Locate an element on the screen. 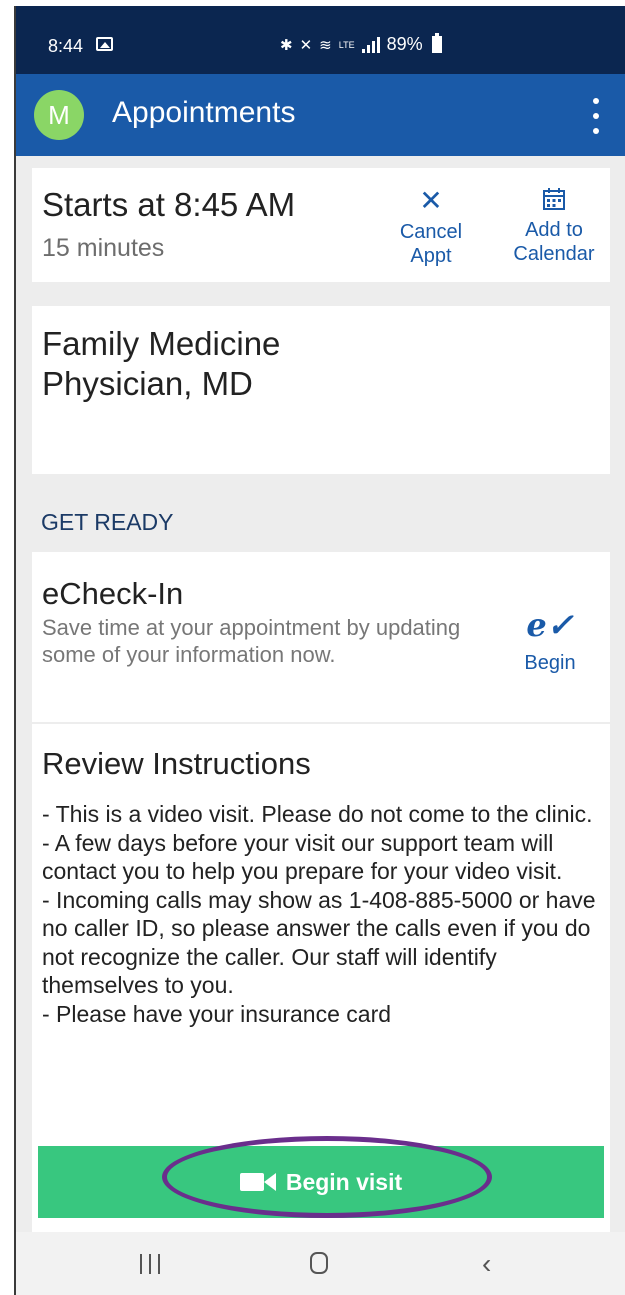 The height and width of the screenshot is (1295, 625). signal-icon is located at coordinates (370, 44).